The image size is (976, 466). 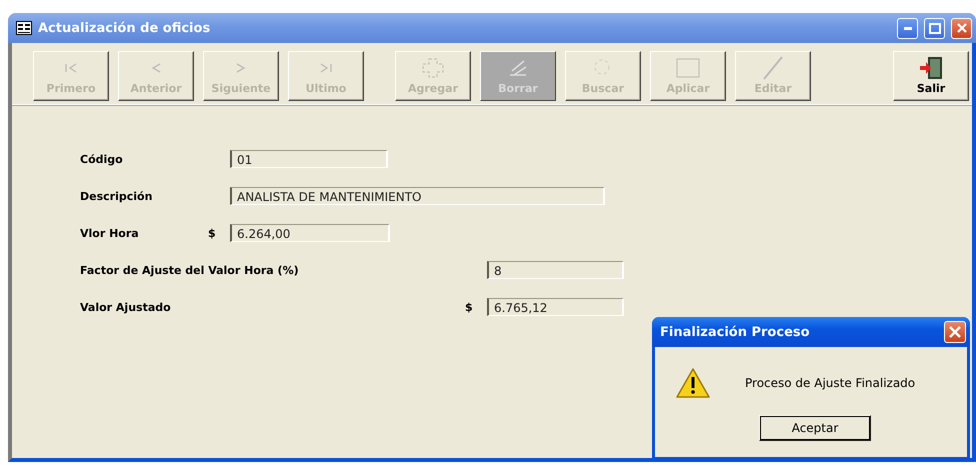 I want to click on field-label: Factor de Ajuste del Valor Hora (%), so click(x=190, y=270).